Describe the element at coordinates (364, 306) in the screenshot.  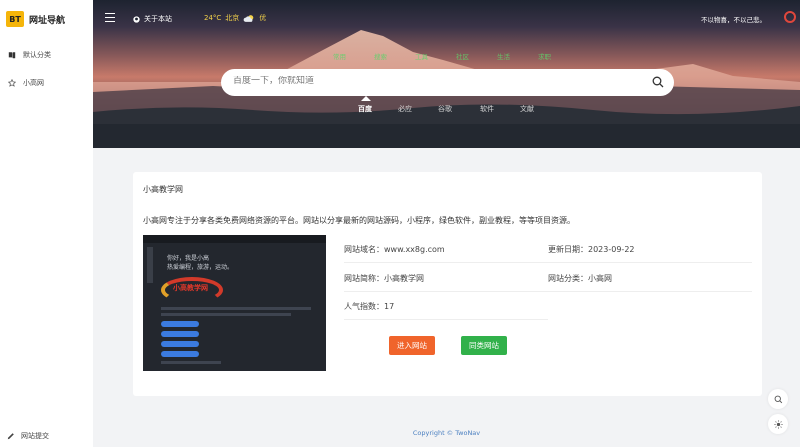
I see `popularity-label: 人气指数：` at that location.